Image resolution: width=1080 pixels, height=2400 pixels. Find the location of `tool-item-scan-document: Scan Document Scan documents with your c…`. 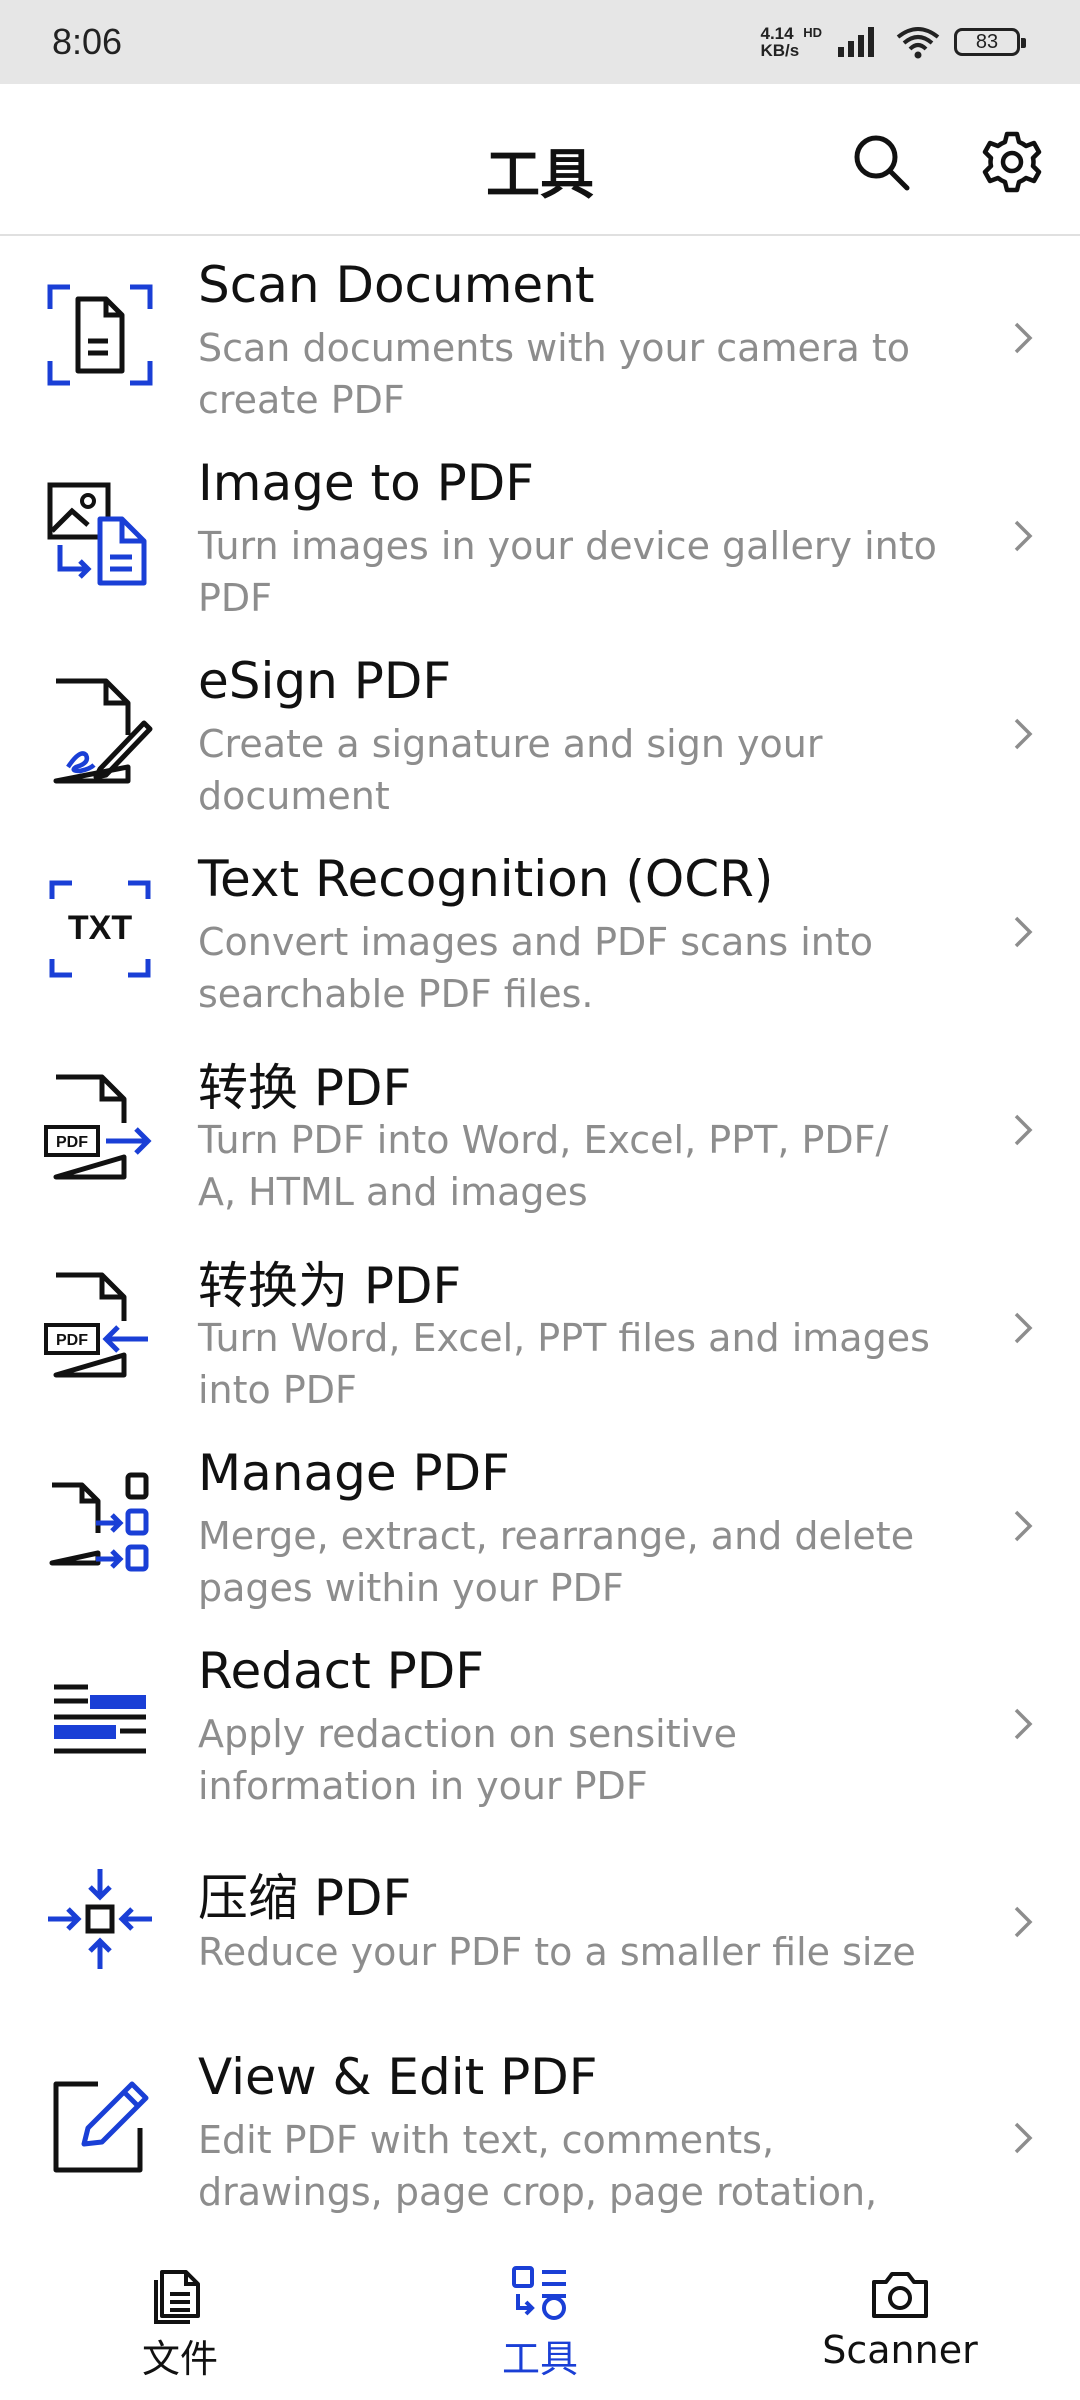

tool-item-scan-document: Scan Document Scan documents with your c… is located at coordinates (540, 337).